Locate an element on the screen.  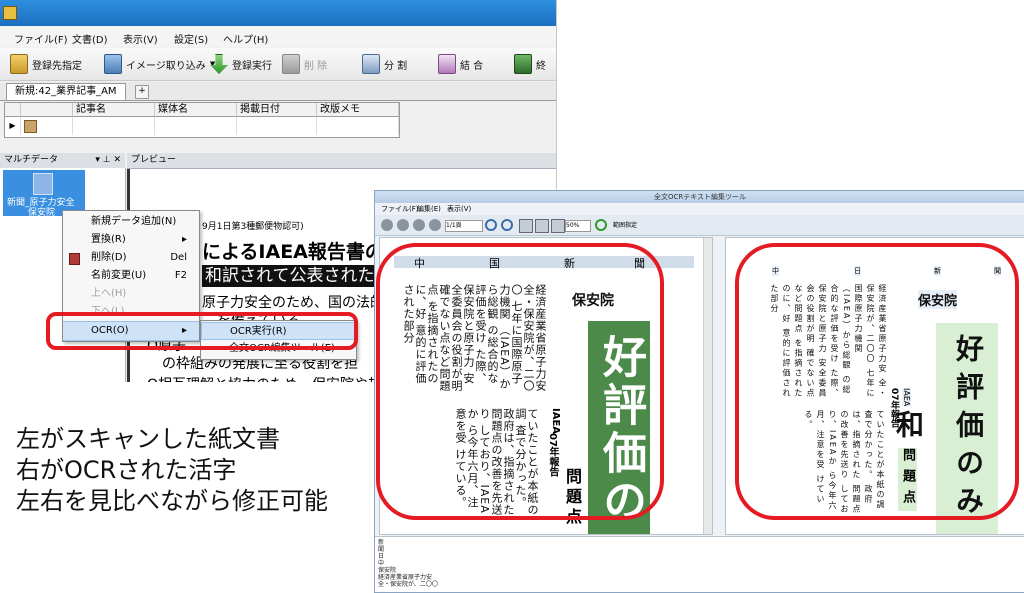
ocr-menu-highlight is located at coordinates (202, 331).